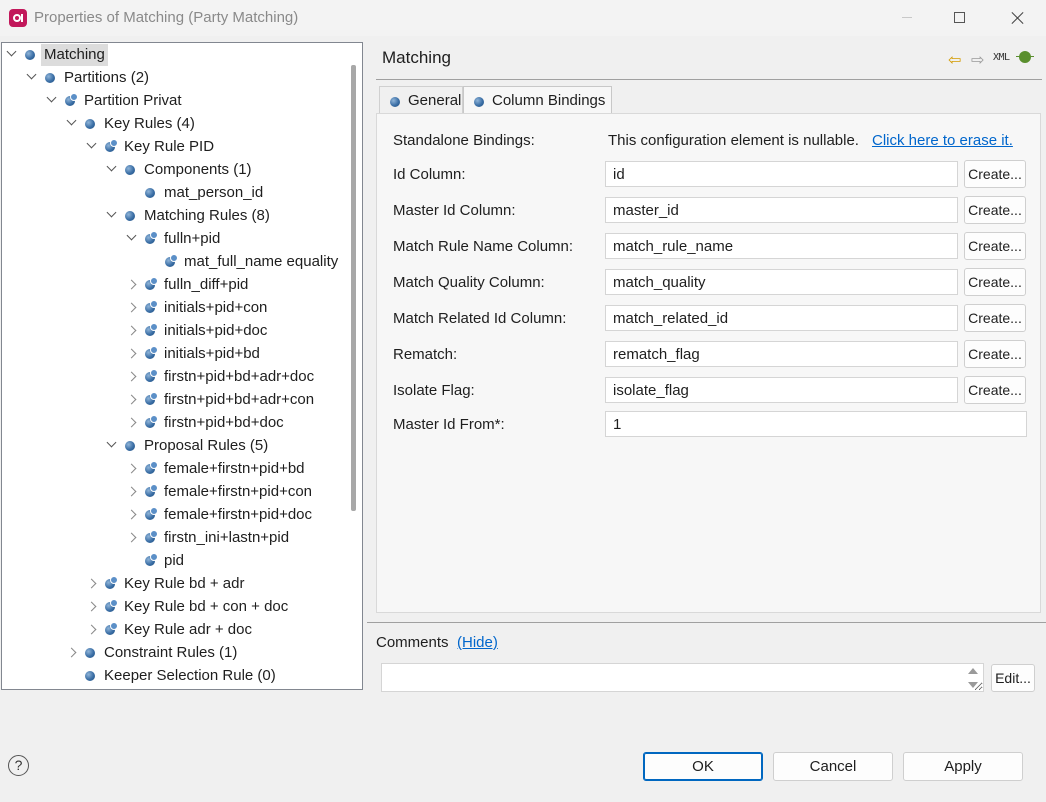  Describe the element at coordinates (429, 174) in the screenshot. I see `id-column-label: Id Column:` at that location.